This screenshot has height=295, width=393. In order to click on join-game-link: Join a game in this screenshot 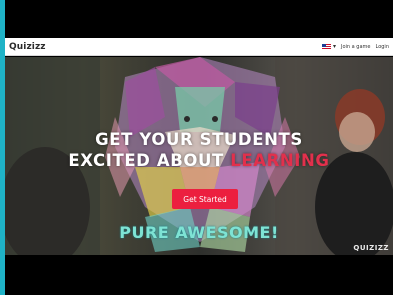, I will do `click(356, 47)`.